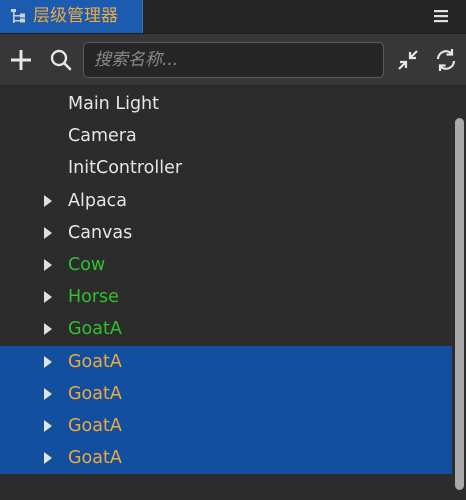 The height and width of the screenshot is (500, 466). I want to click on search-icon, so click(61, 60).